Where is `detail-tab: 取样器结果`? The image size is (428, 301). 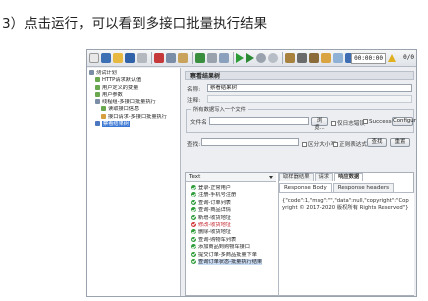 detail-tab: 取样器结果 is located at coordinates (296, 177).